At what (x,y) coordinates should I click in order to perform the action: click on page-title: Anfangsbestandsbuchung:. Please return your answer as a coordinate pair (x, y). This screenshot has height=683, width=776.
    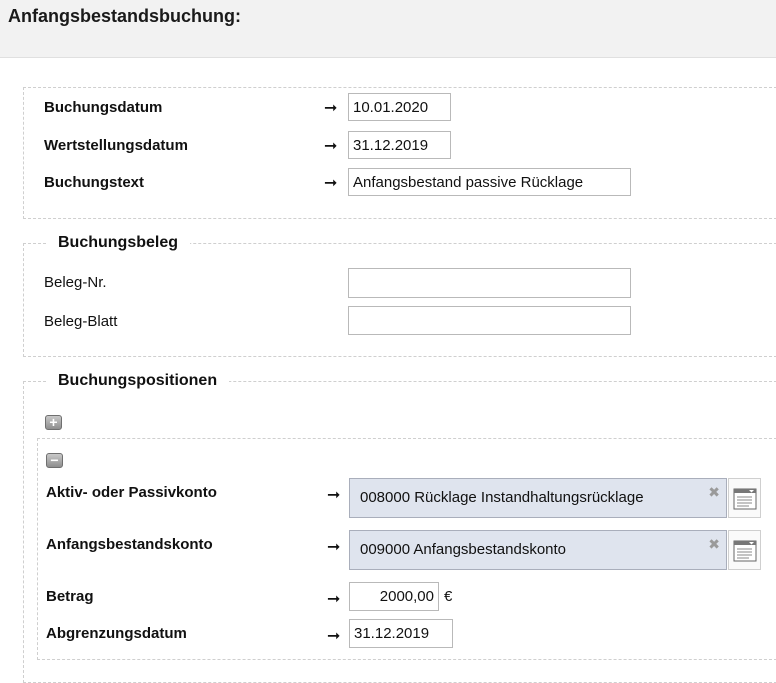
    Looking at the image, I should click on (124, 16).